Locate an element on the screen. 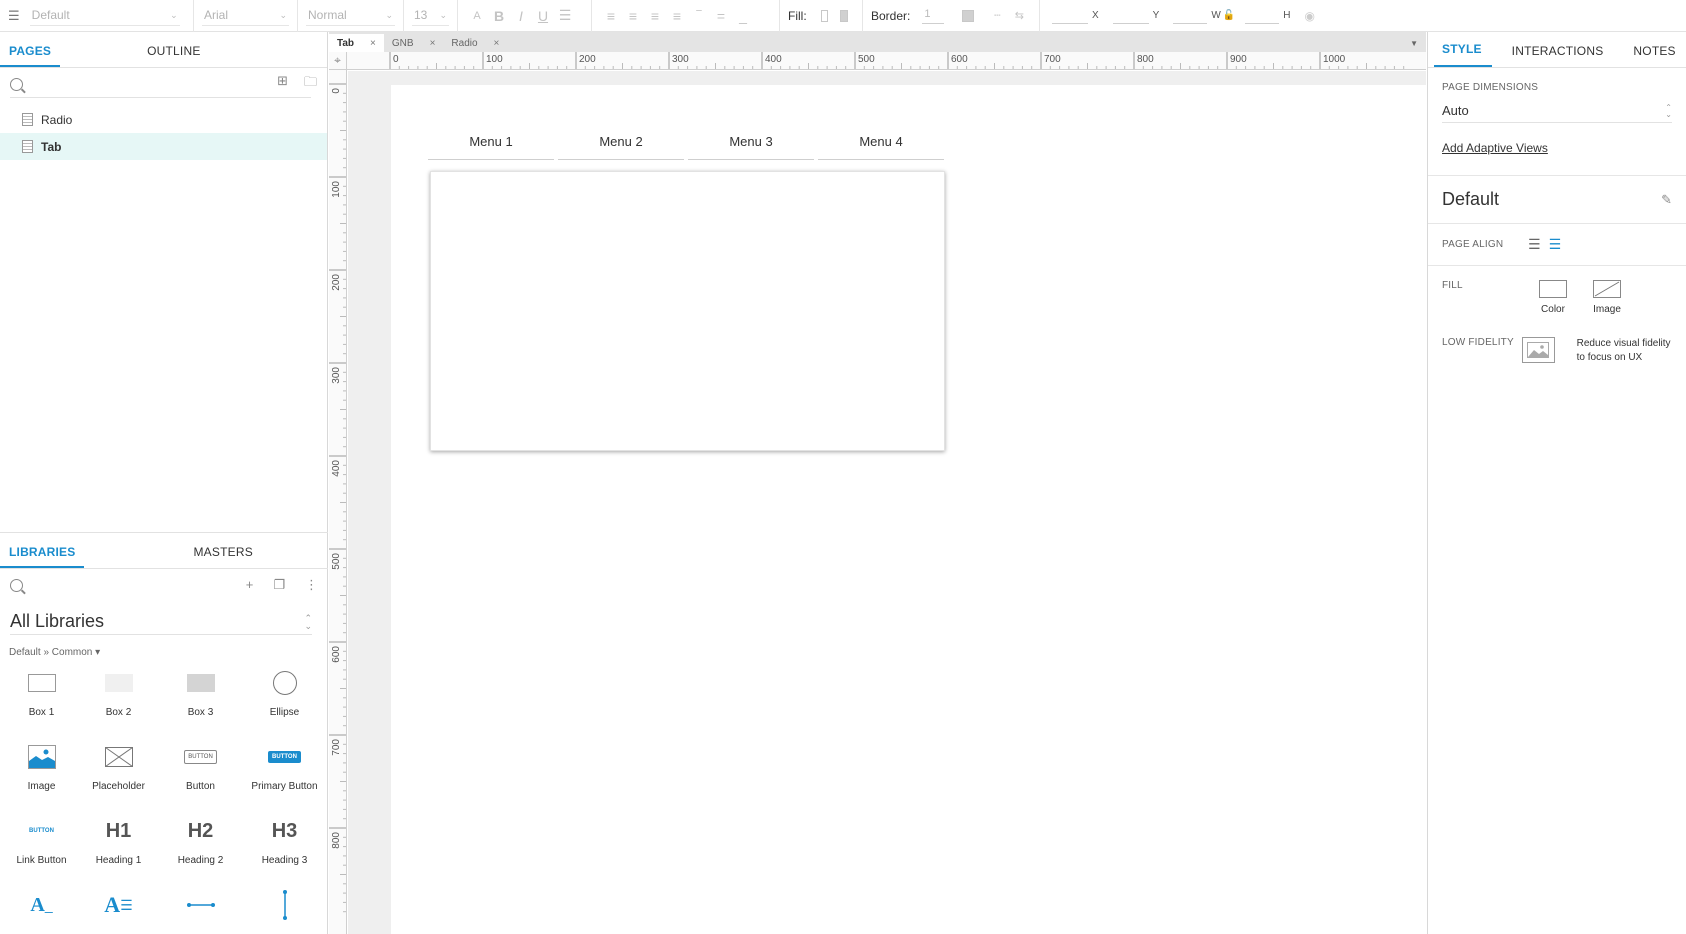 Image resolution: width=1686 pixels, height=934 pixels. tab-interactions: INTERACTIONS is located at coordinates (1559, 55).